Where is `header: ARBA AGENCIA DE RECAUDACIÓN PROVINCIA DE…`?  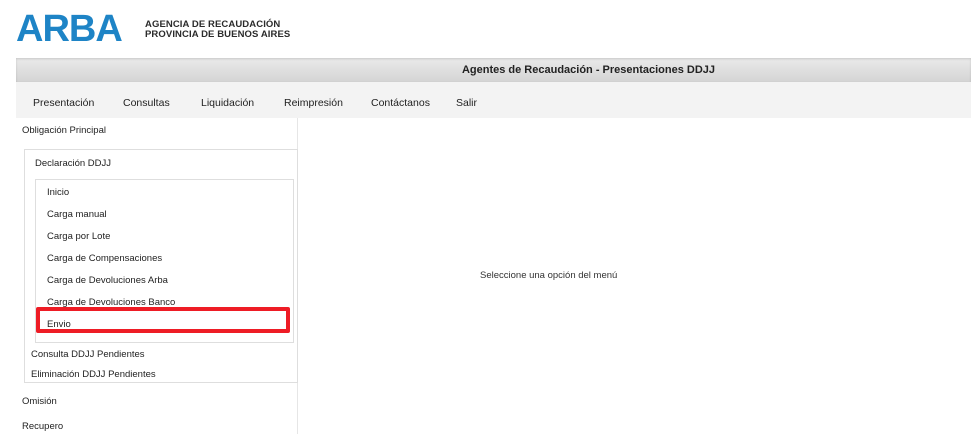
header: ARBA AGENCIA DE RECAUDACIÓN PROVINCIA DE… is located at coordinates (485, 28).